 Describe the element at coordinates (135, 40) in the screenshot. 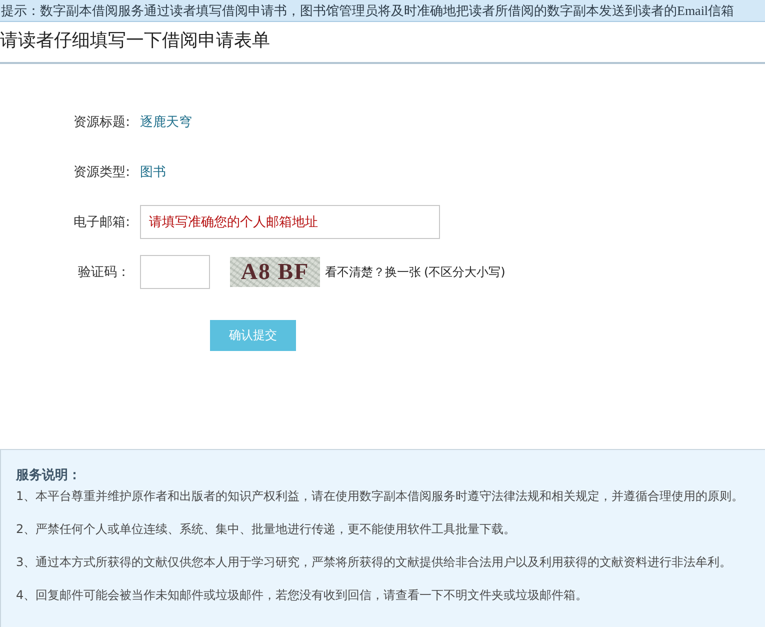

I see `page-title: 请读者仔细填写一下借阅申请表单` at that location.